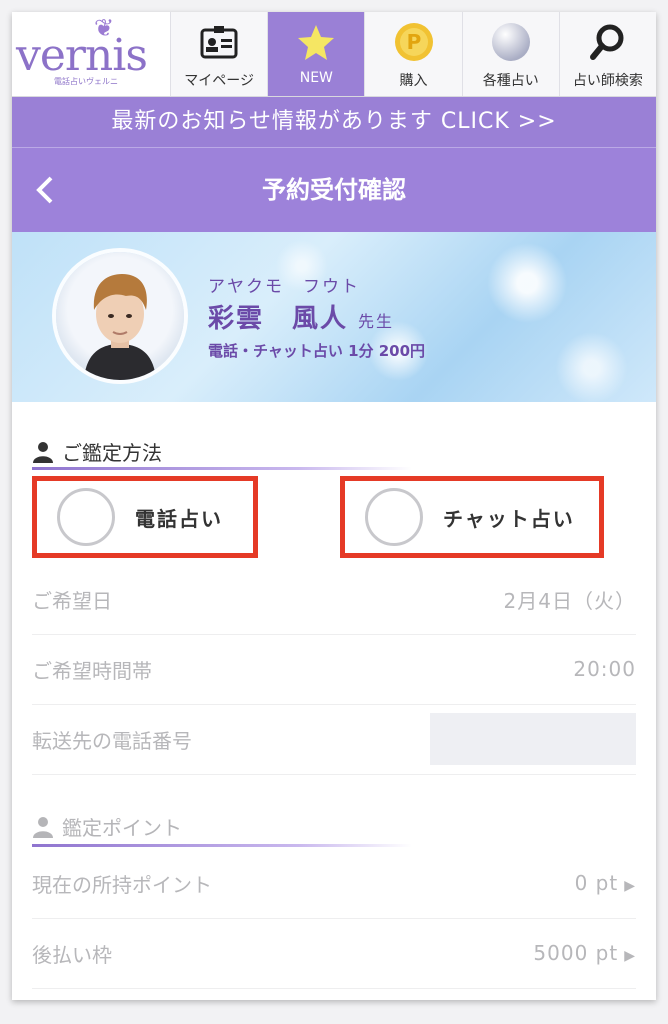 This screenshot has width=668, height=1024. I want to click on back-button, so click(45, 190).